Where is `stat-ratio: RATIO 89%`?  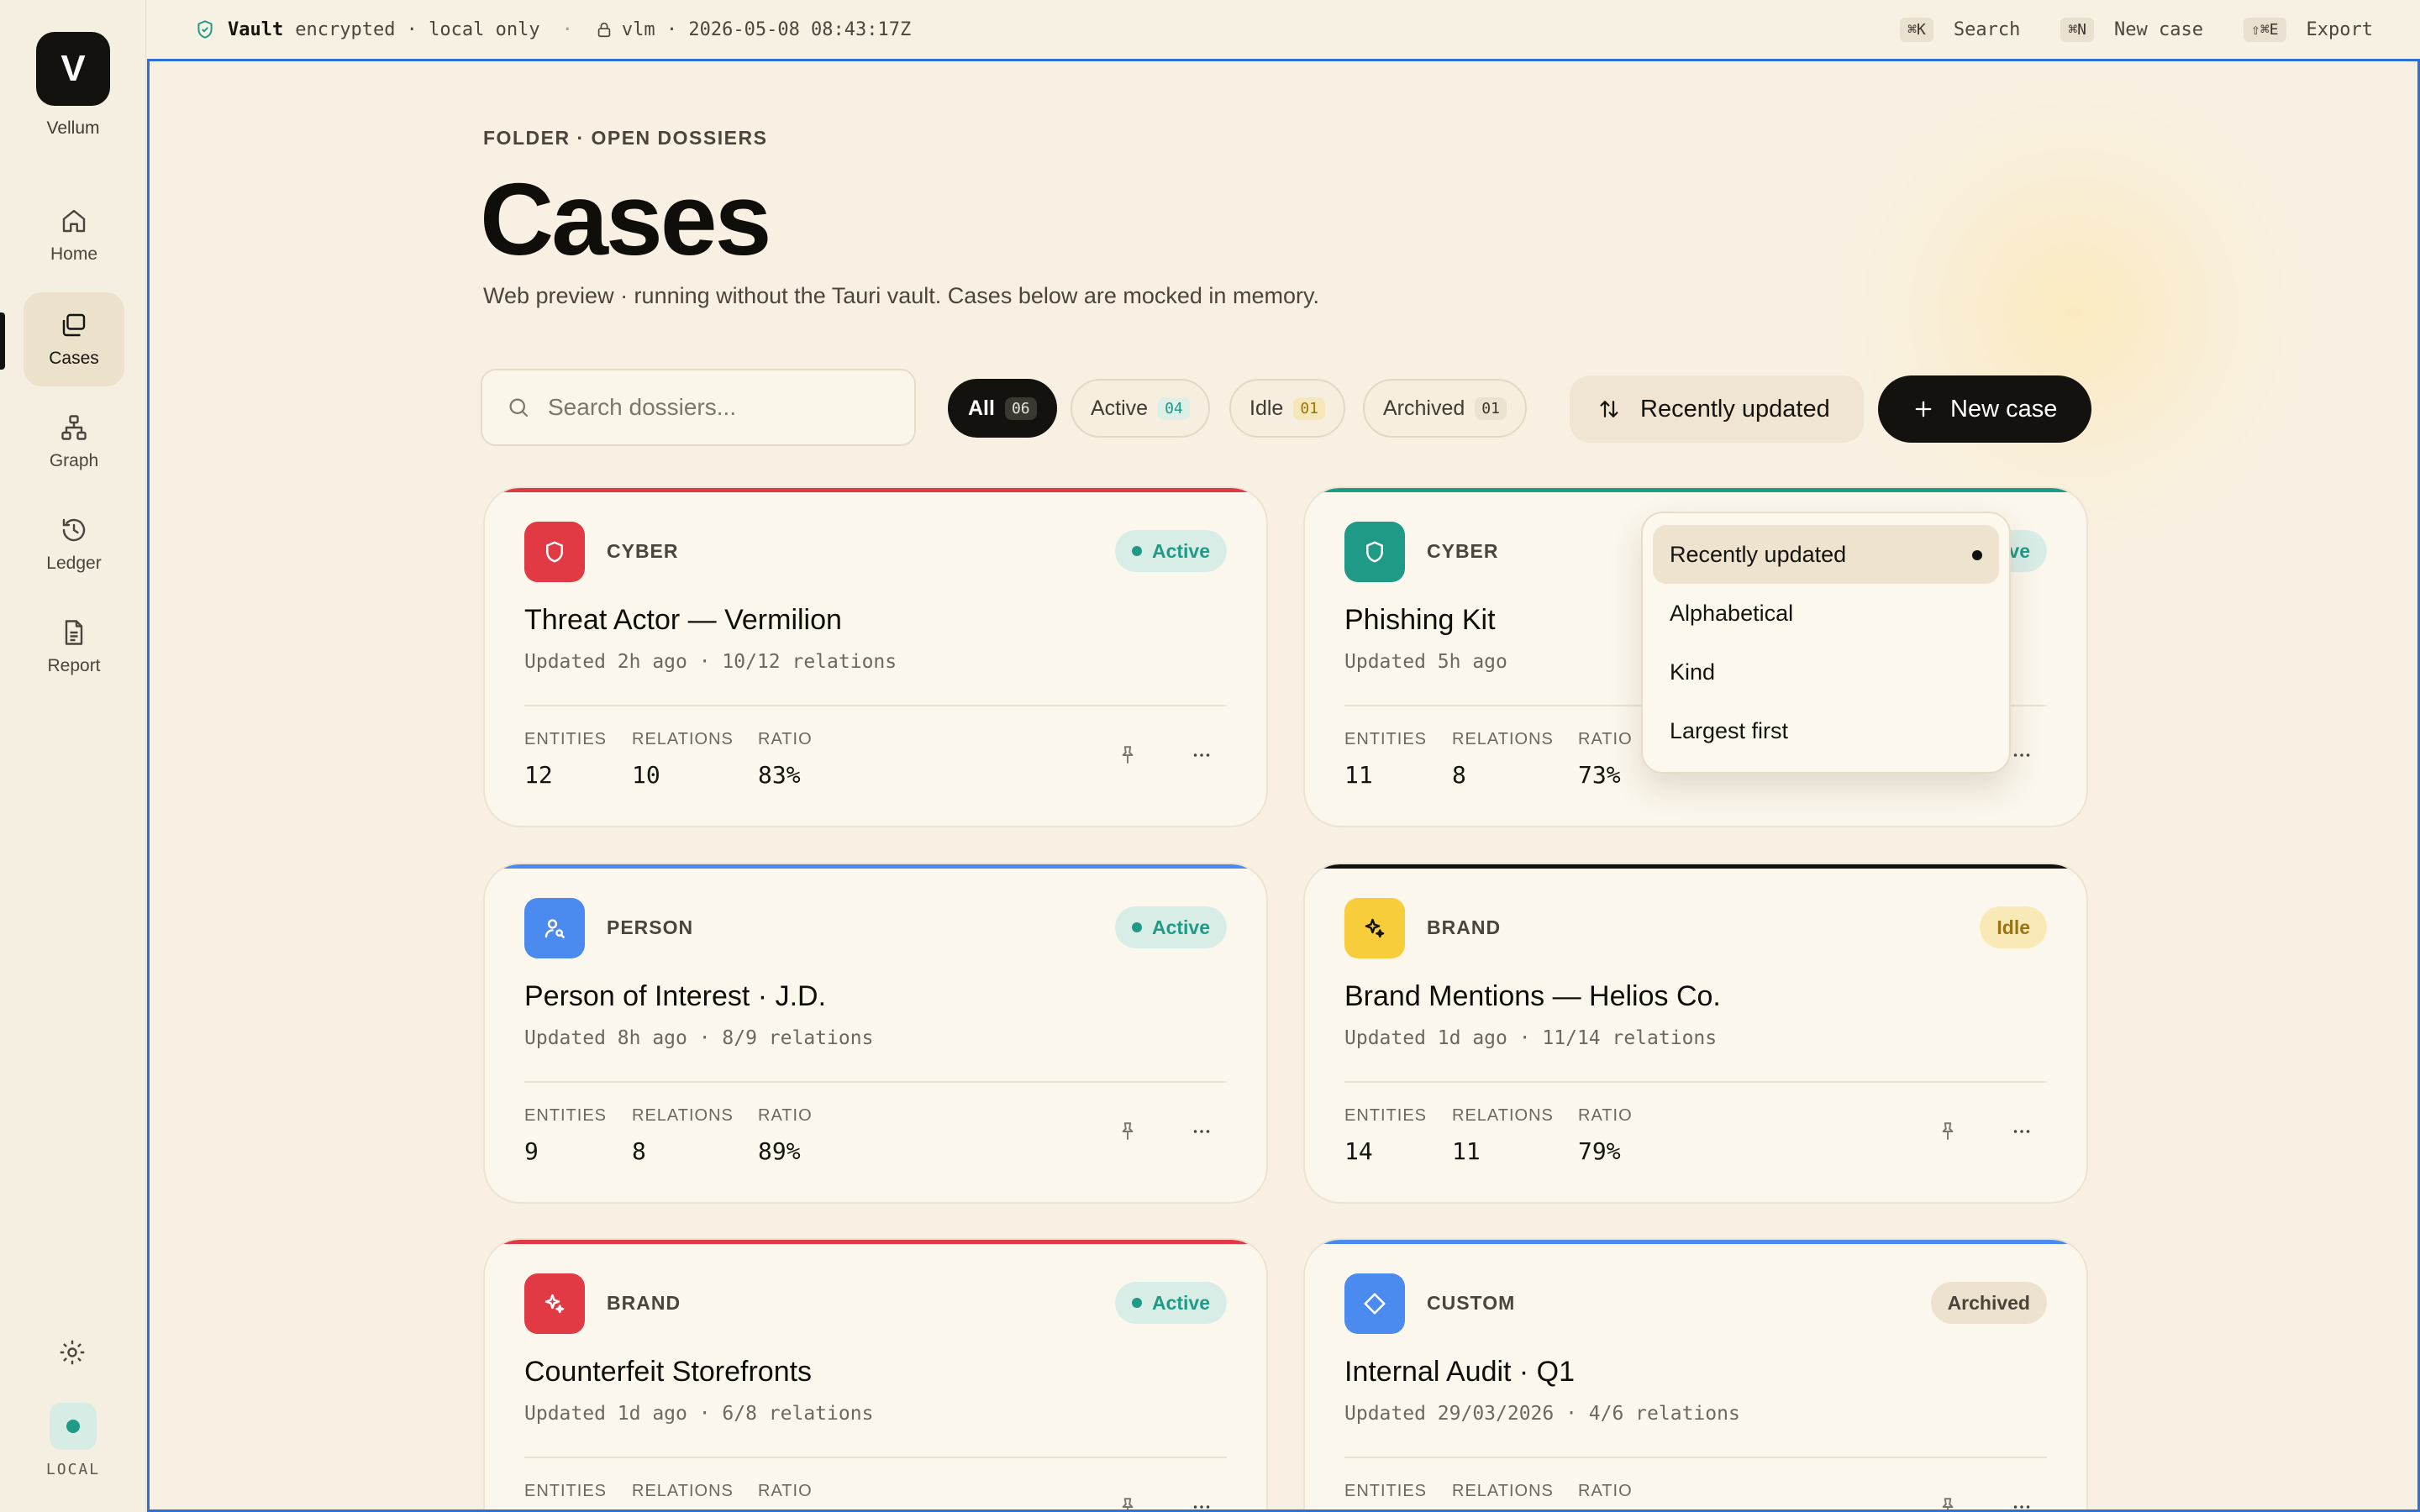
stat-ratio: RATIO 89% is located at coordinates (785, 1135).